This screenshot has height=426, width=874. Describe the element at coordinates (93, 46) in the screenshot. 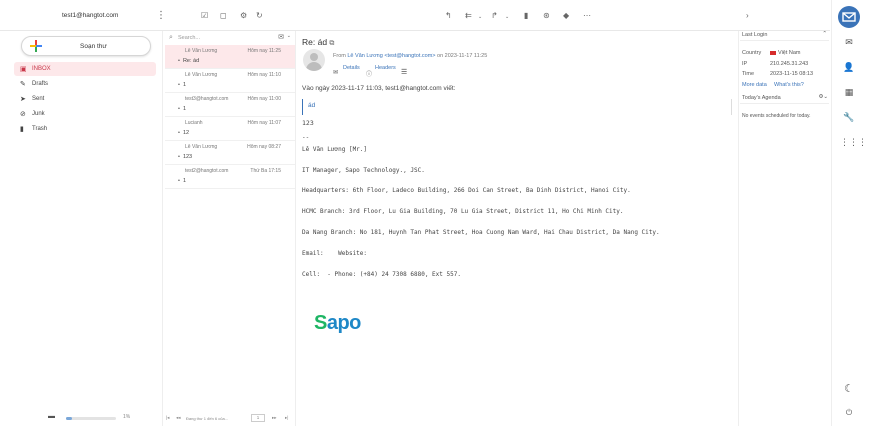

I see `compose-label: Soạn thư` at that location.